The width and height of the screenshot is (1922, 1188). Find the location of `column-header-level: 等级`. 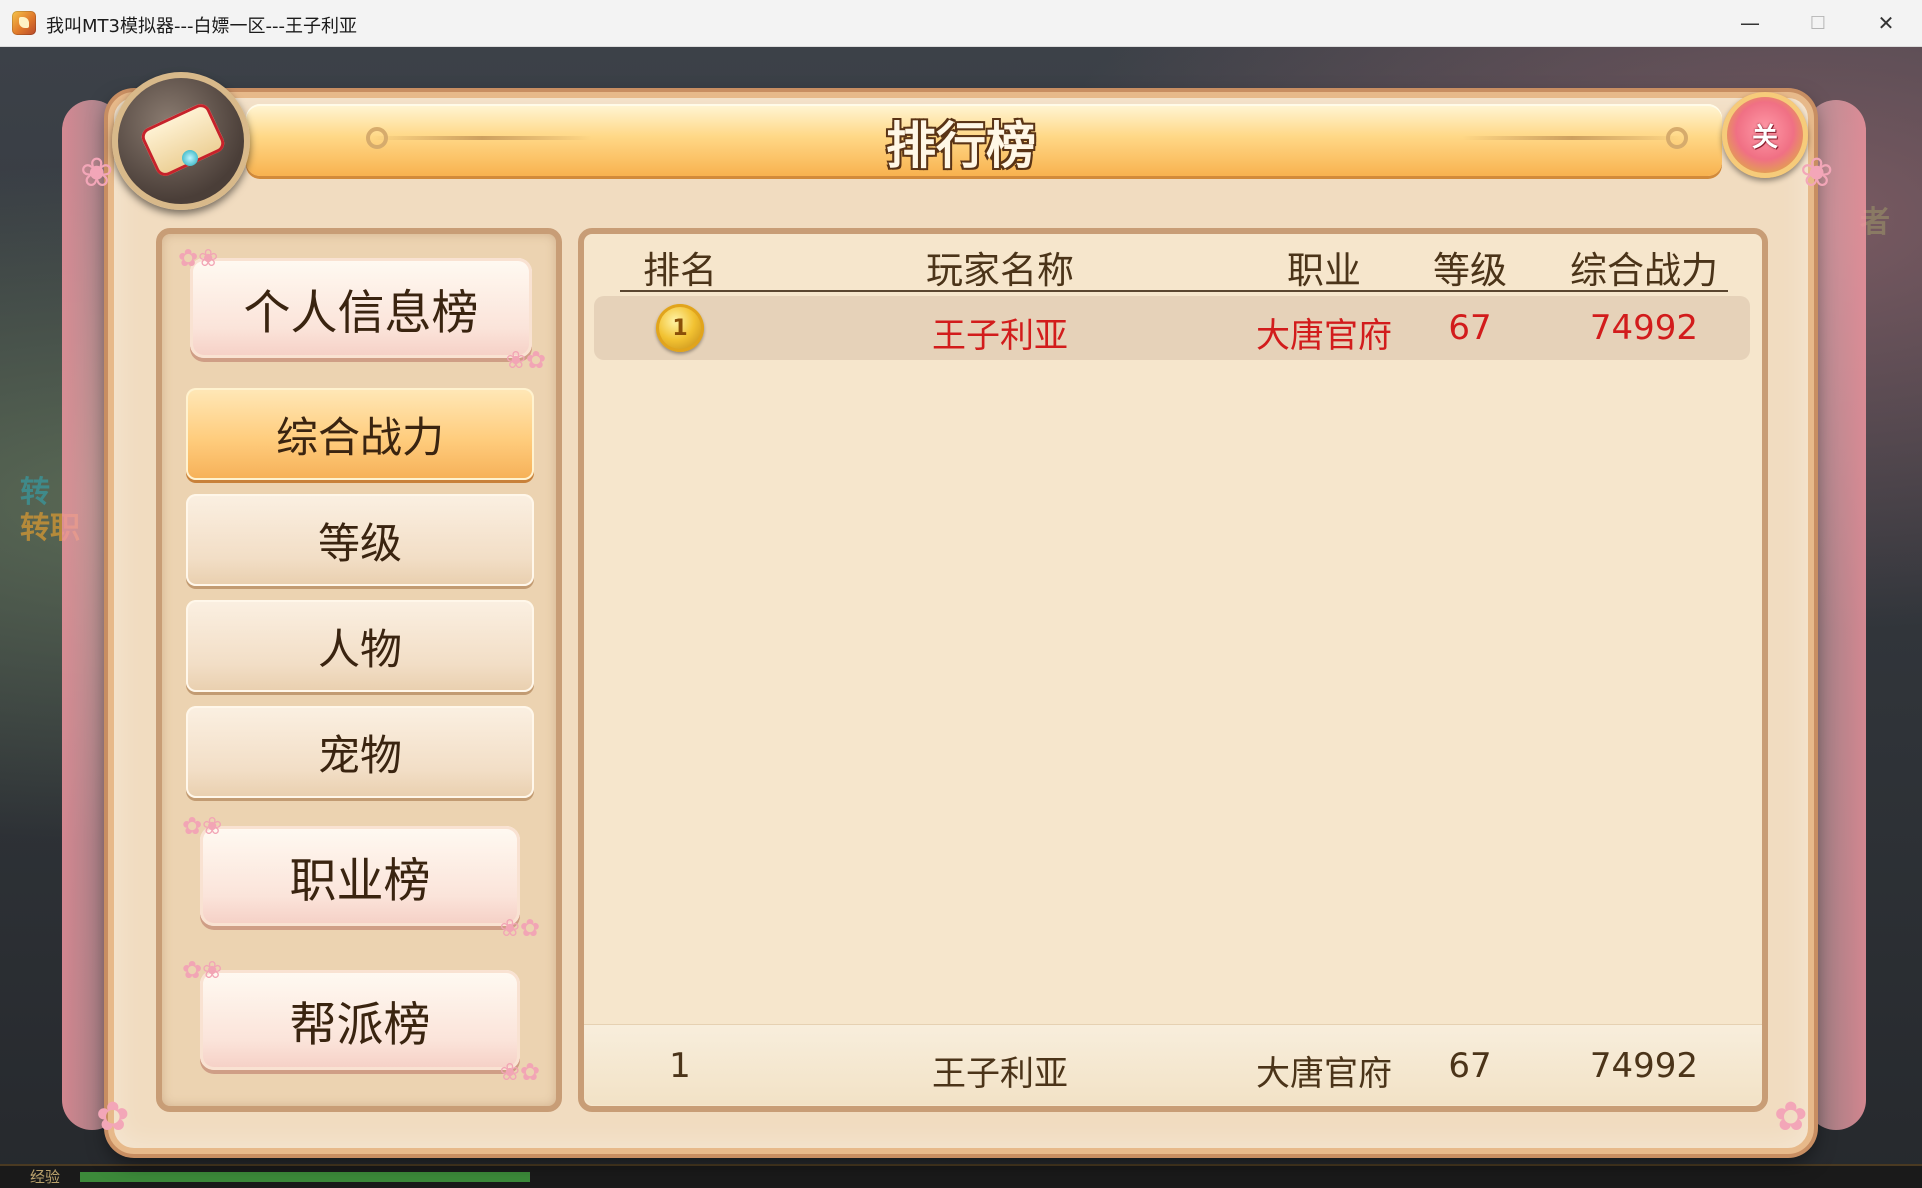

column-header-level: 等级 is located at coordinates (1470, 270).